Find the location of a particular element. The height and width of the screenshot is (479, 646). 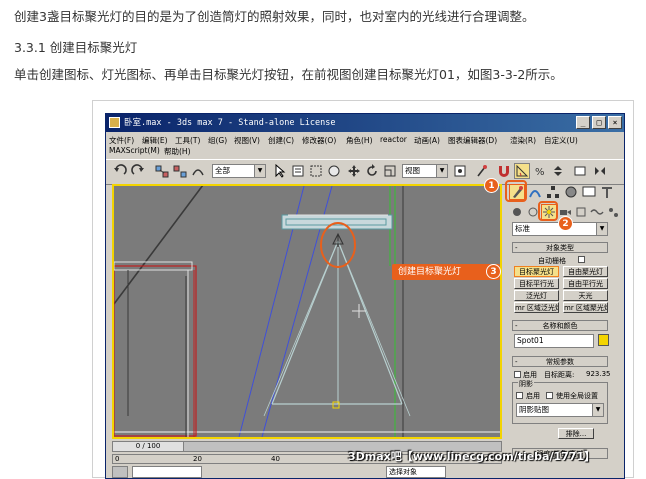

target-direct-button: 目标平行光 is located at coordinates (536, 283).